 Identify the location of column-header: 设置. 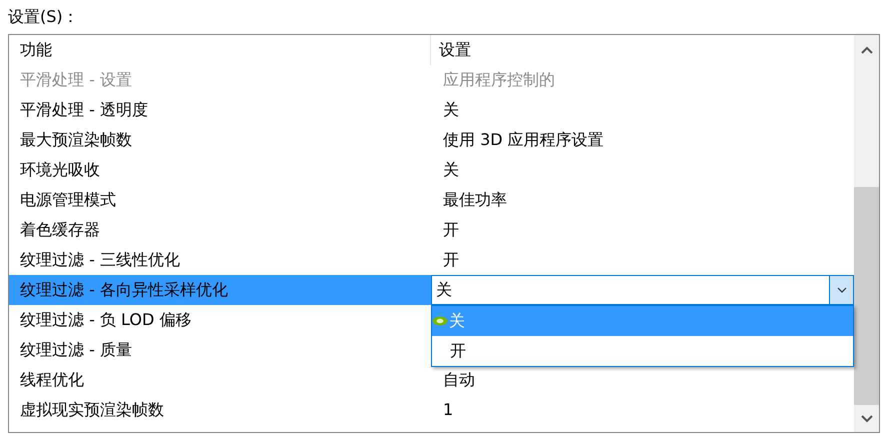
(642, 50).